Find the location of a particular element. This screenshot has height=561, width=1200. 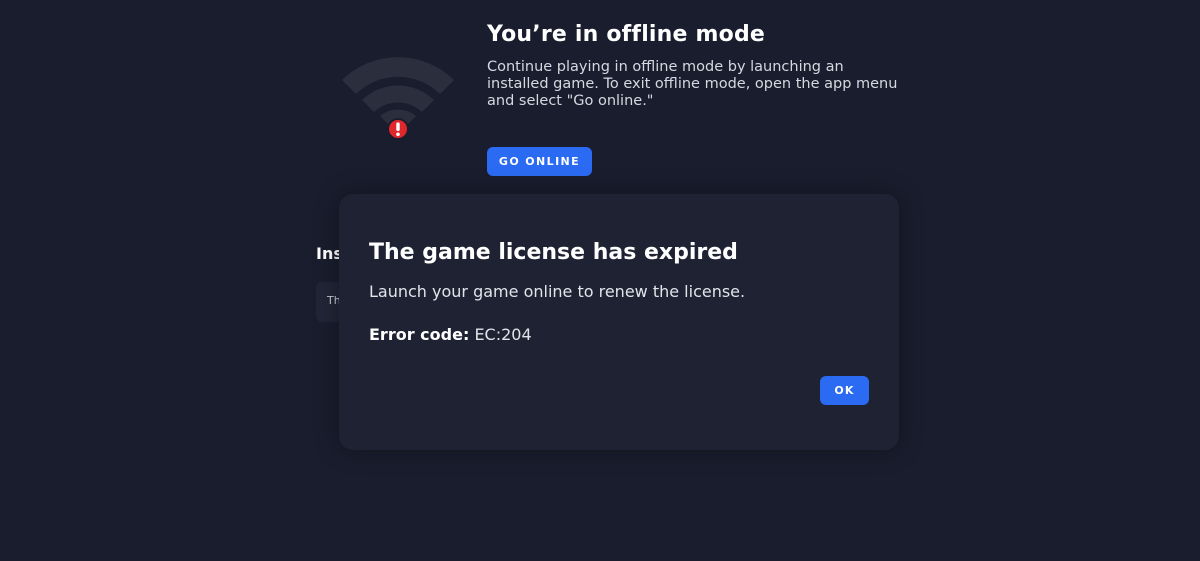

offline-title: You’re in offline mode is located at coordinates (626, 34).